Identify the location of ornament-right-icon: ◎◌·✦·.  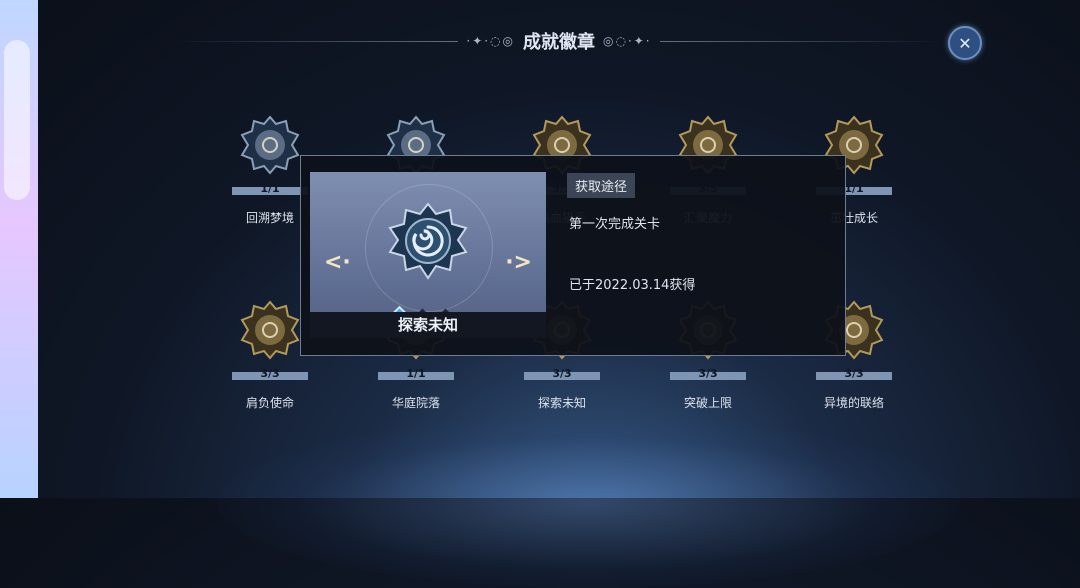
(627, 41).